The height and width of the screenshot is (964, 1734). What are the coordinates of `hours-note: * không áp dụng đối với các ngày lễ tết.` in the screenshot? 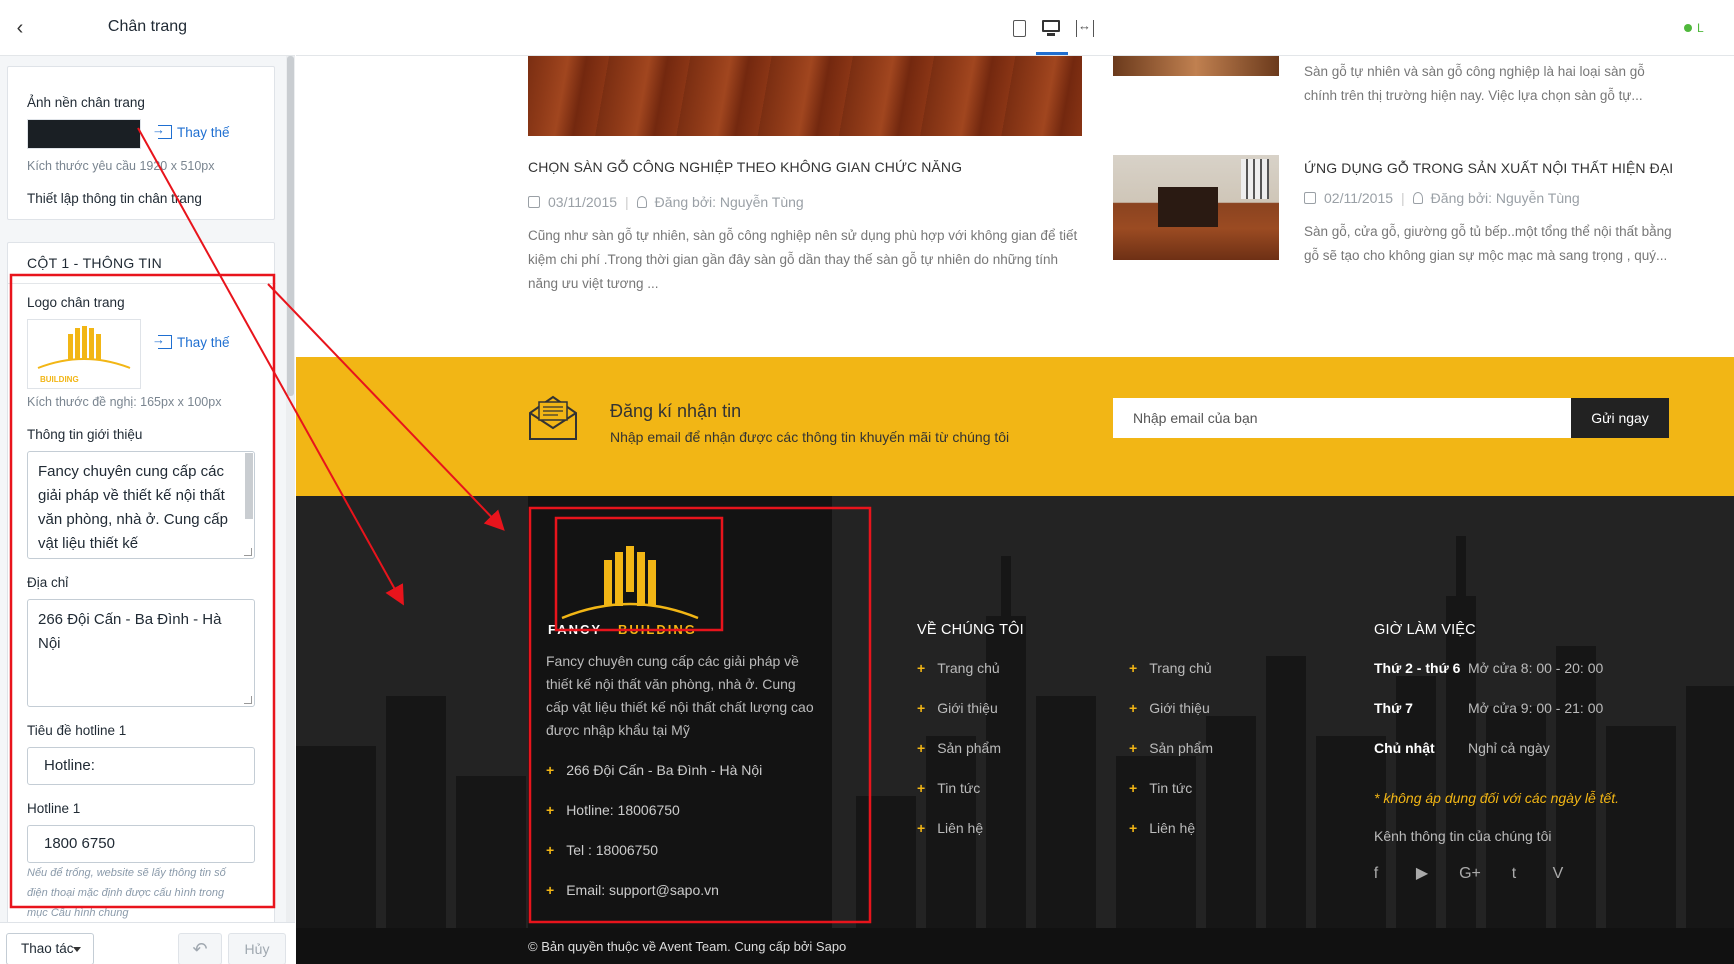 It's located at (1497, 798).